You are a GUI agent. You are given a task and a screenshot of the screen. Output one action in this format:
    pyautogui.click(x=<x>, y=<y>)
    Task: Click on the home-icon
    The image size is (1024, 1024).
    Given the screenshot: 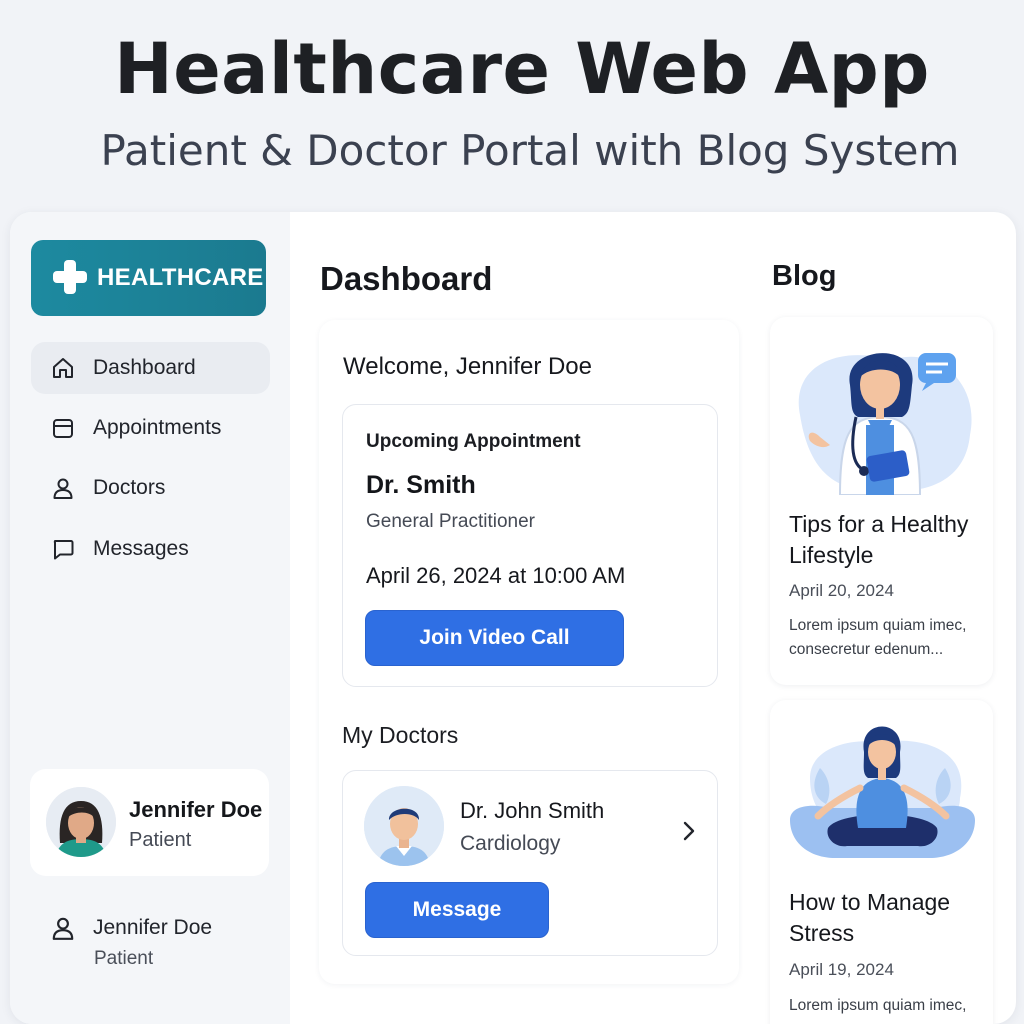 What is the action you would take?
    pyautogui.click(x=63, y=368)
    